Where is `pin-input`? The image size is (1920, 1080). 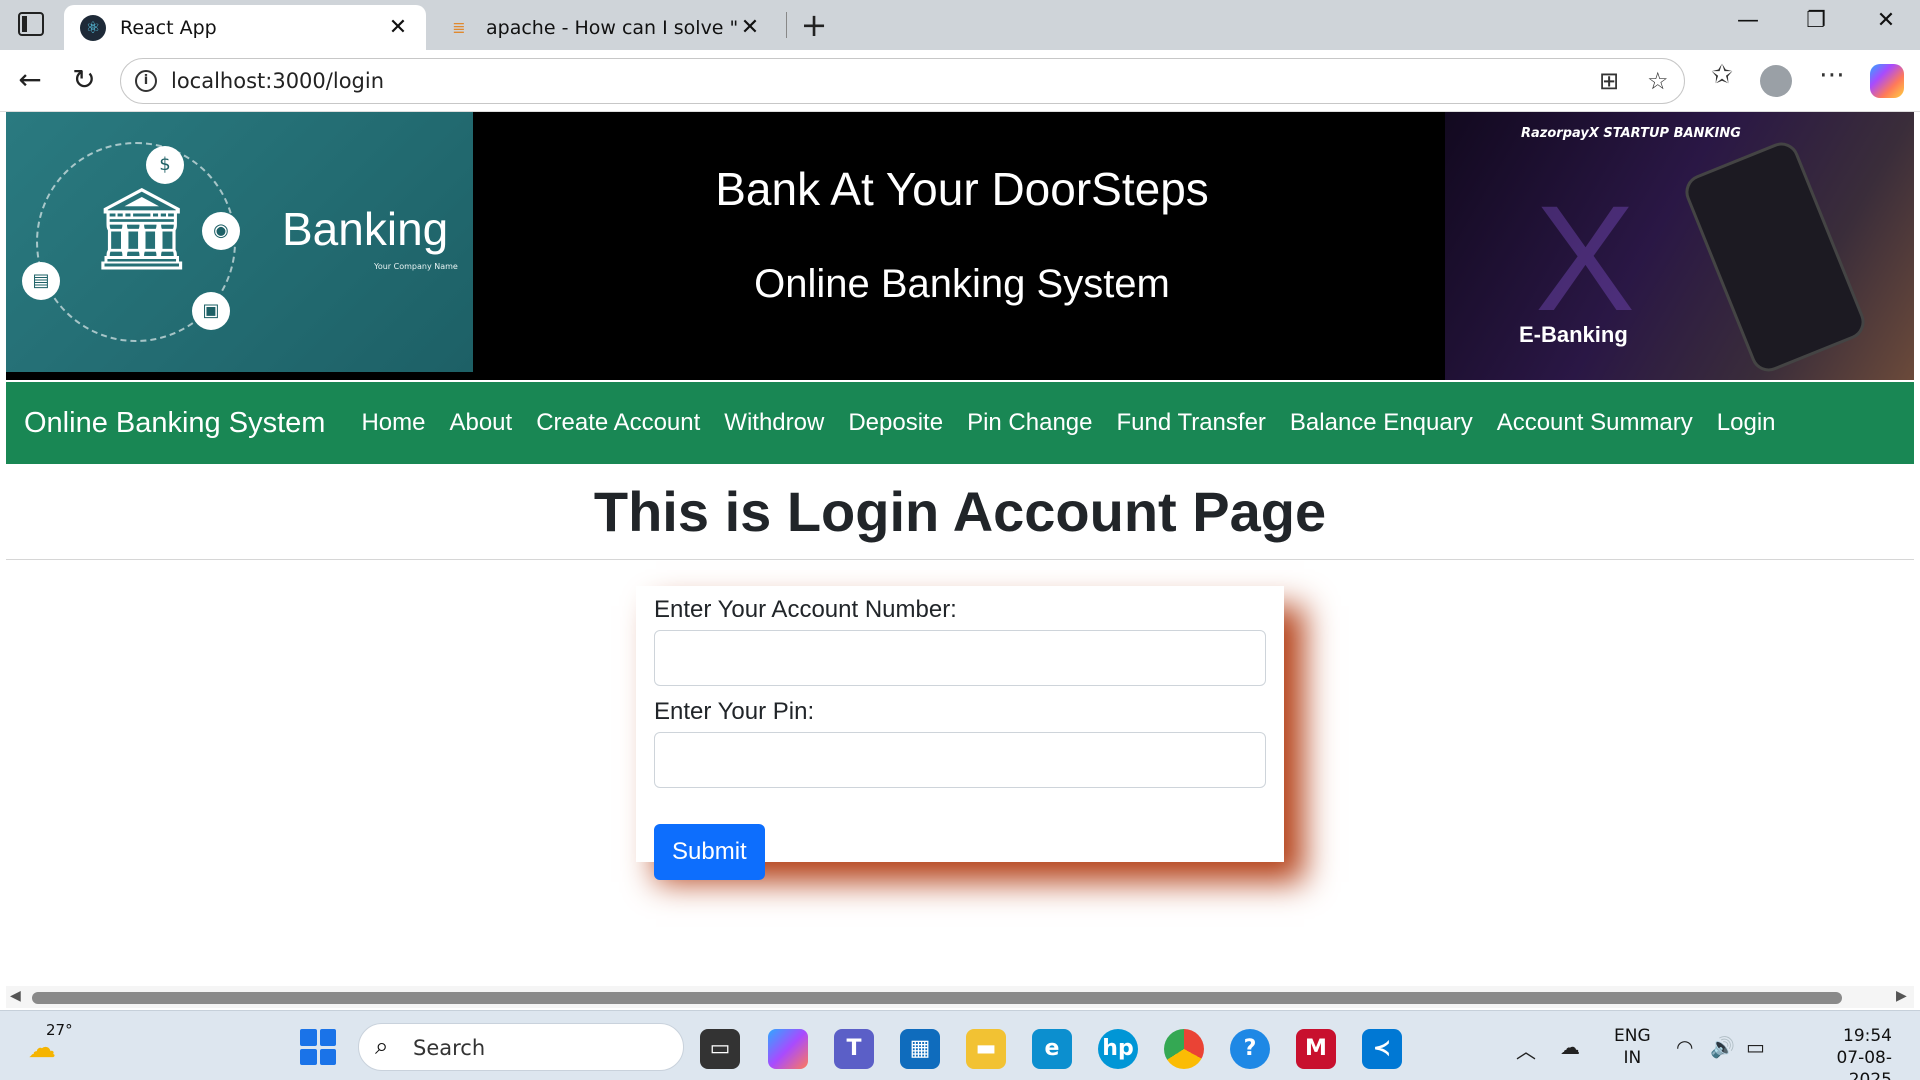 pin-input is located at coordinates (960, 760).